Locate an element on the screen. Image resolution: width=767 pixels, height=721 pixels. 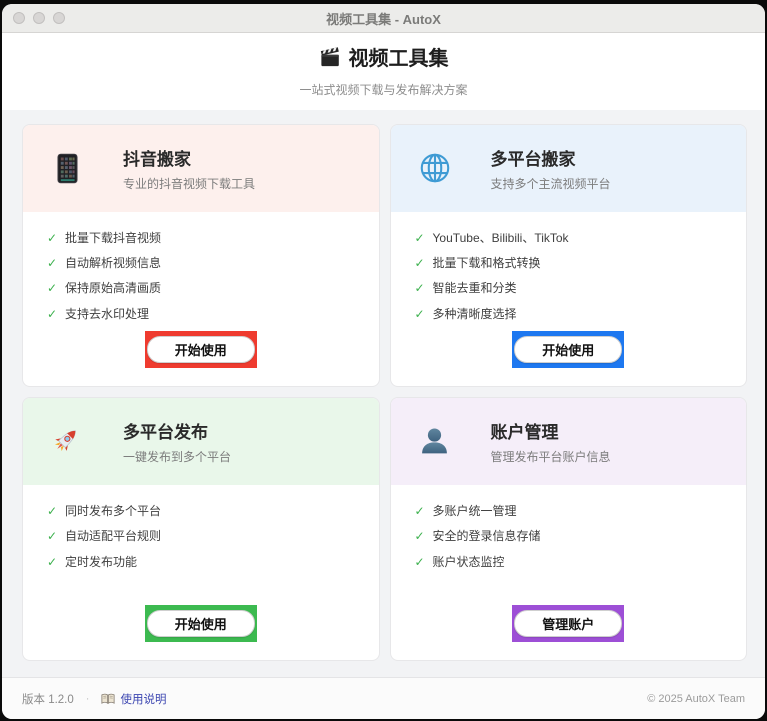
footer: 版本 1.2.0 · 使用说明 © 2025 AutoX Team is located at coordinates (383, 697).